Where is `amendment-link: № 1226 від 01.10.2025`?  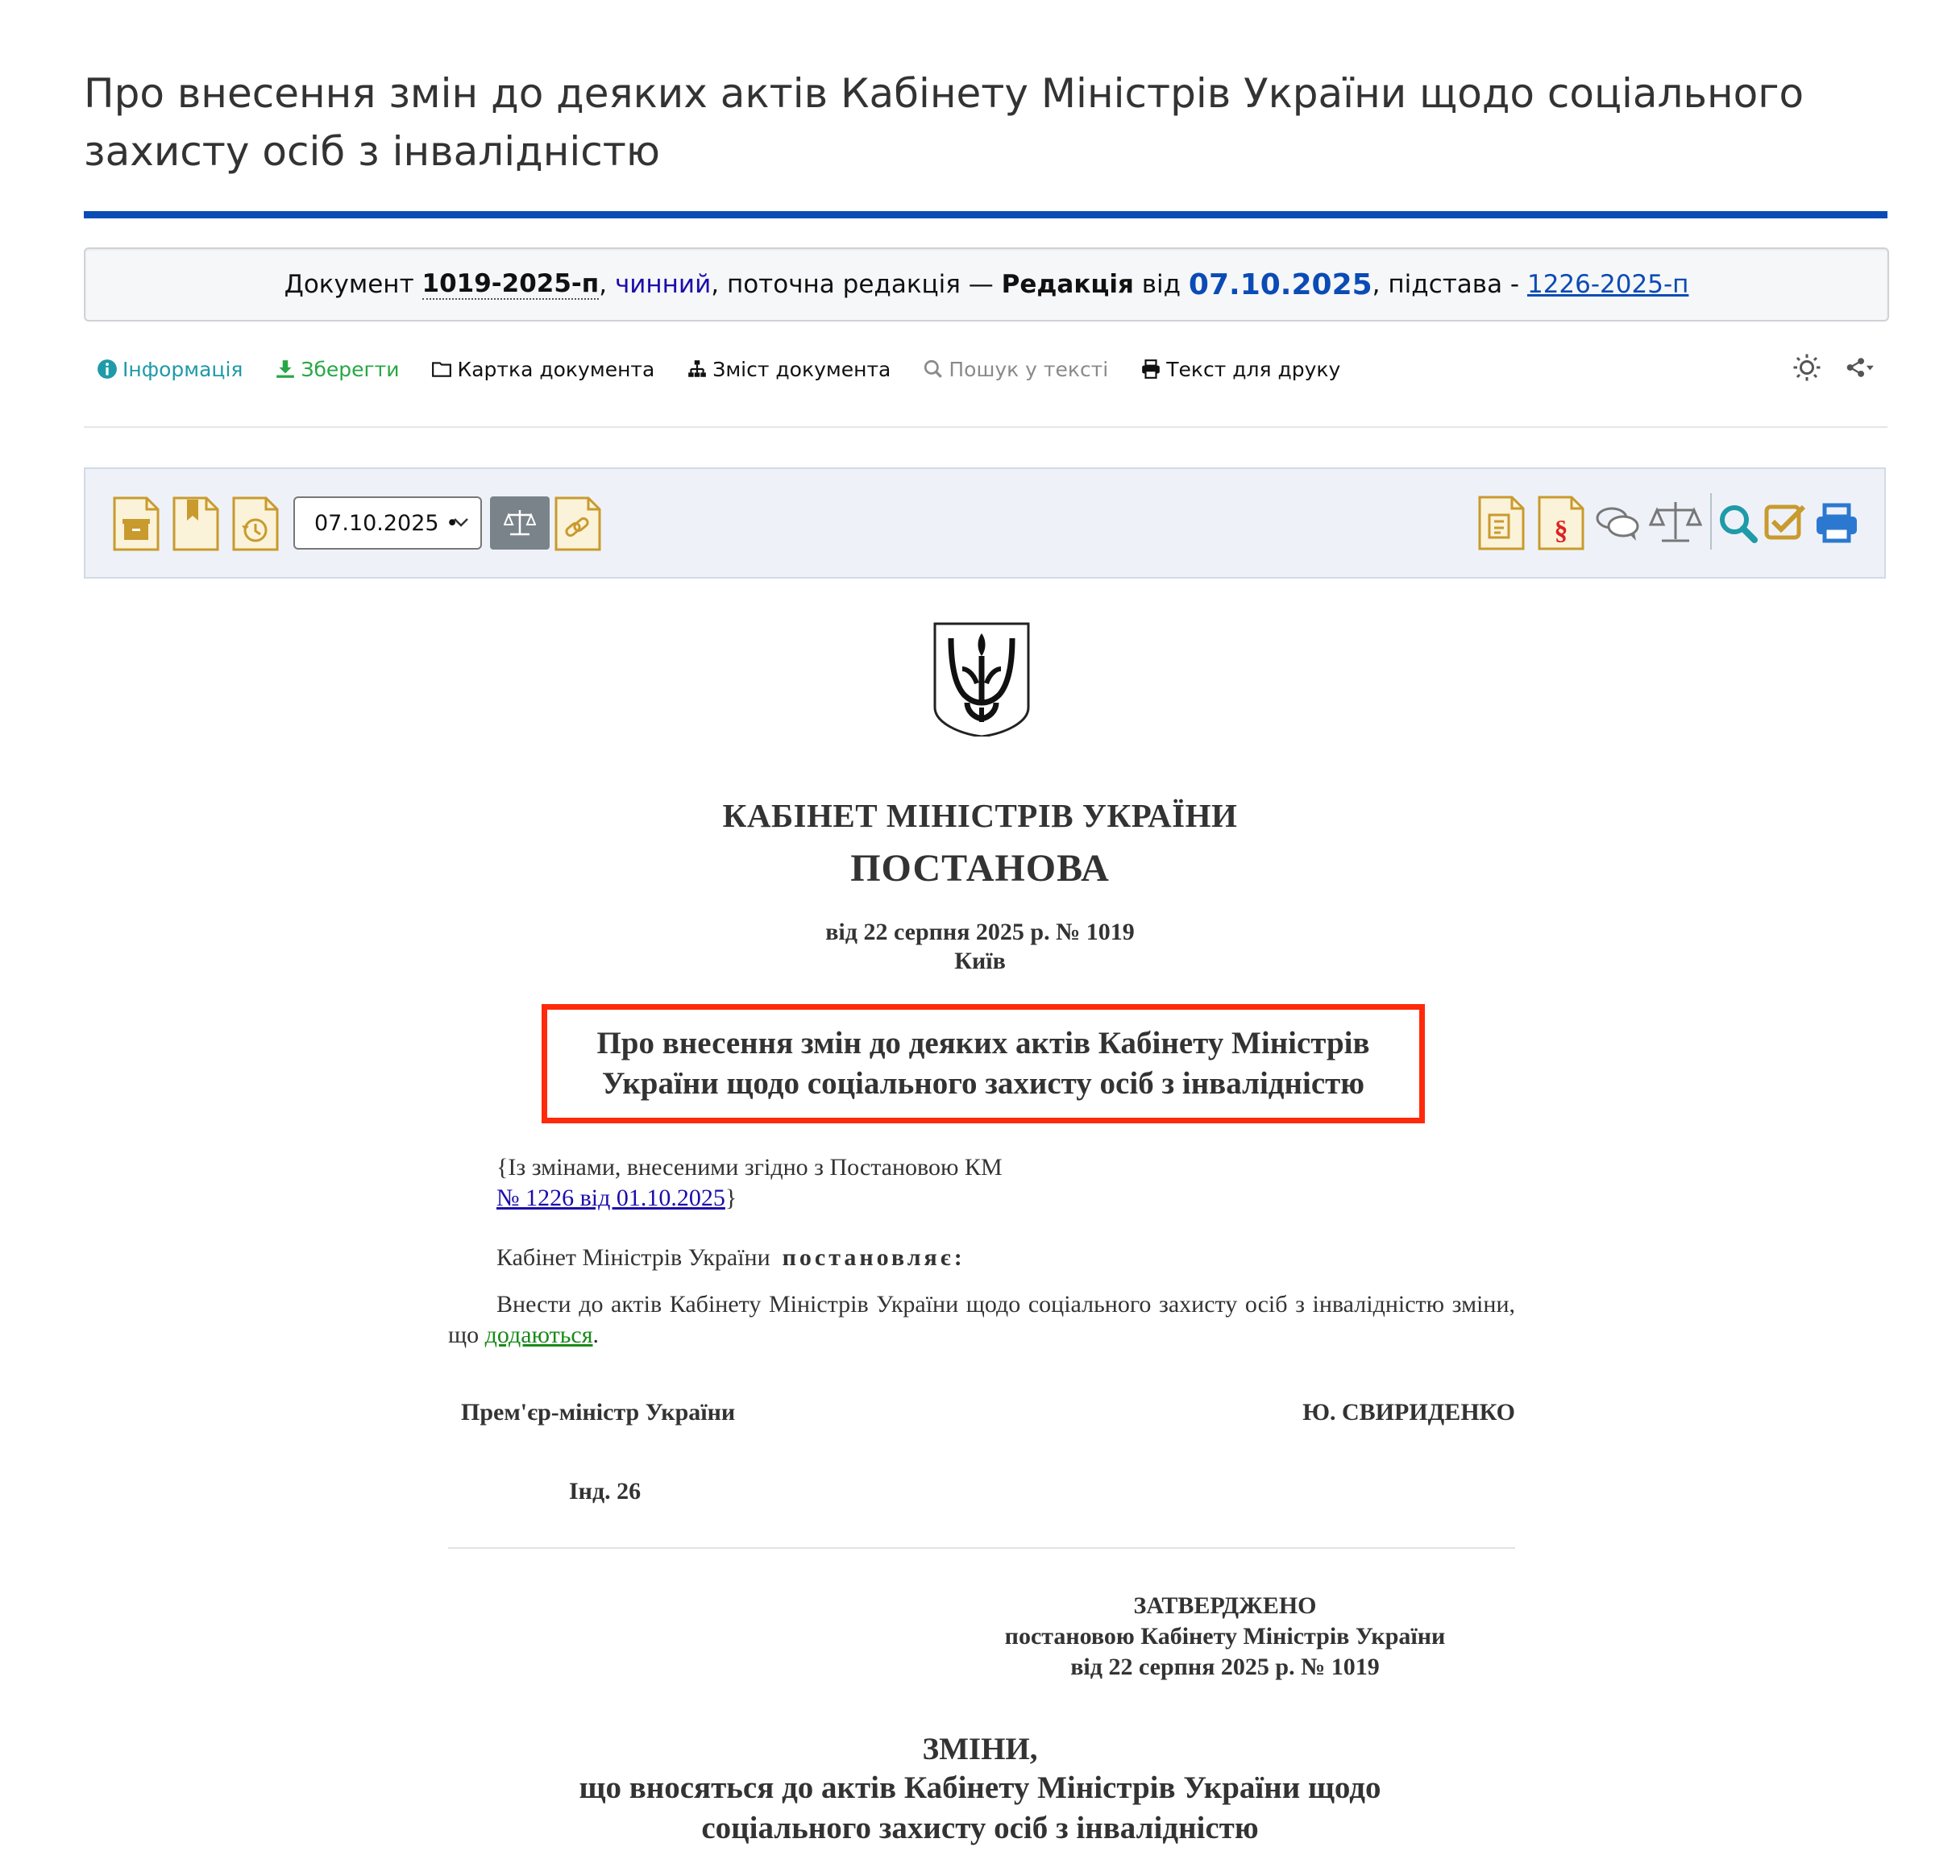
amendment-link: № 1226 від 01.10.2025 is located at coordinates (611, 1198).